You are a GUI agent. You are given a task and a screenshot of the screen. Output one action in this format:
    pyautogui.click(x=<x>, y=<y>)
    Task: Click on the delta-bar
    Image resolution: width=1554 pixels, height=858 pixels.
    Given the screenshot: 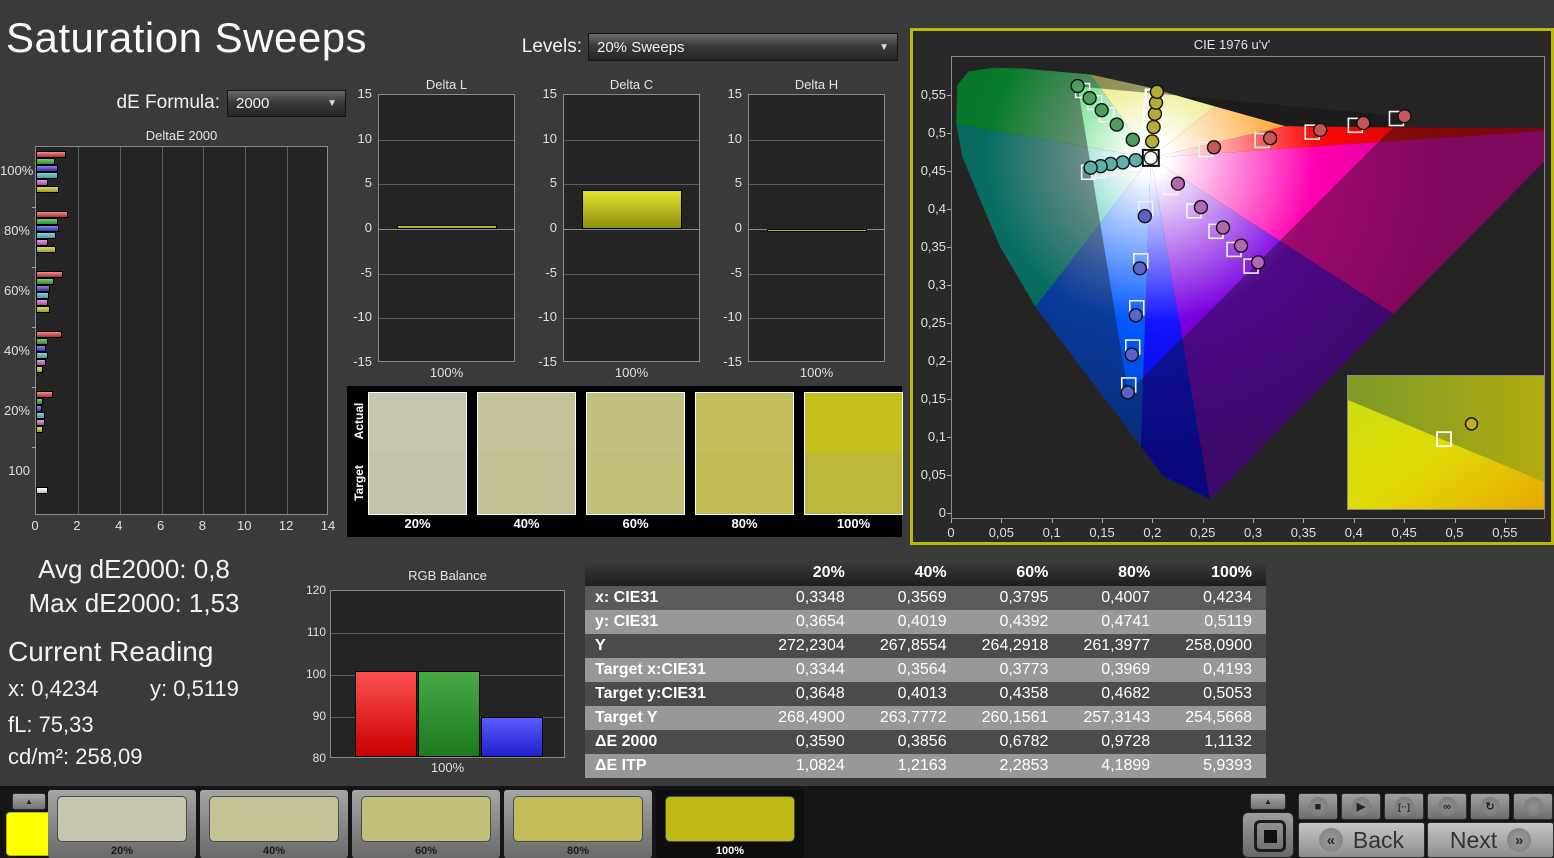 What is the action you would take?
    pyautogui.click(x=447, y=227)
    